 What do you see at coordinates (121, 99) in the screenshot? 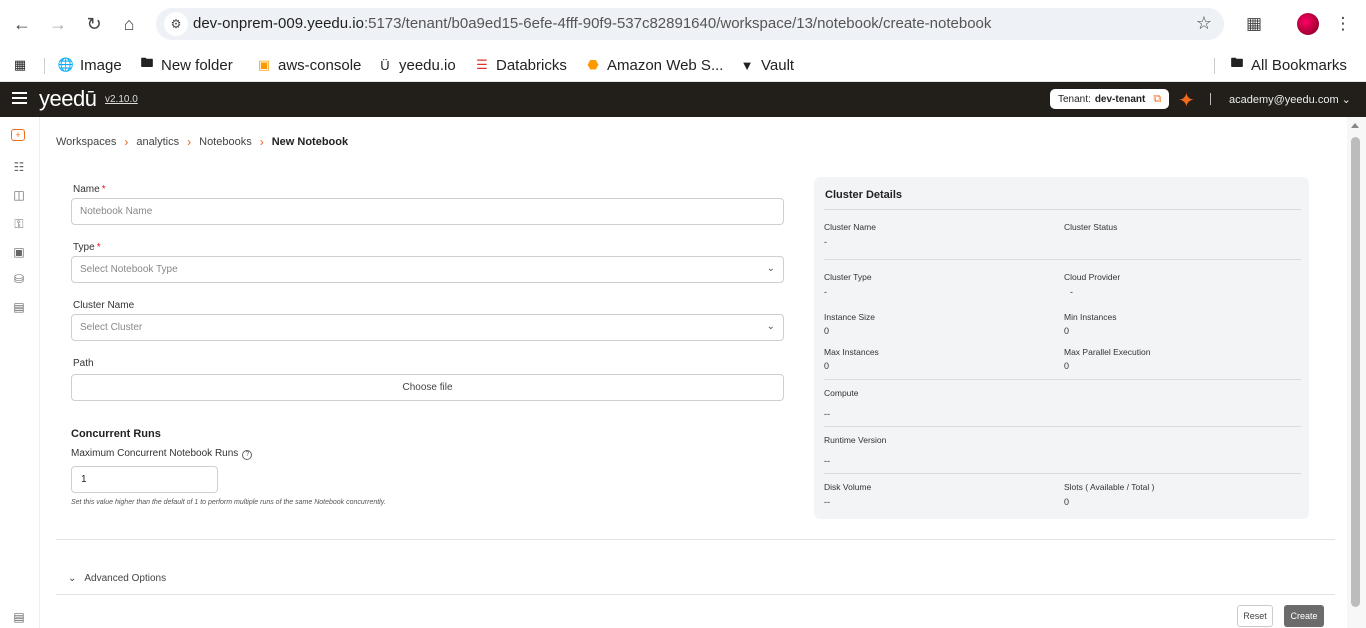
I see `version-link: v2.10.0` at bounding box center [121, 99].